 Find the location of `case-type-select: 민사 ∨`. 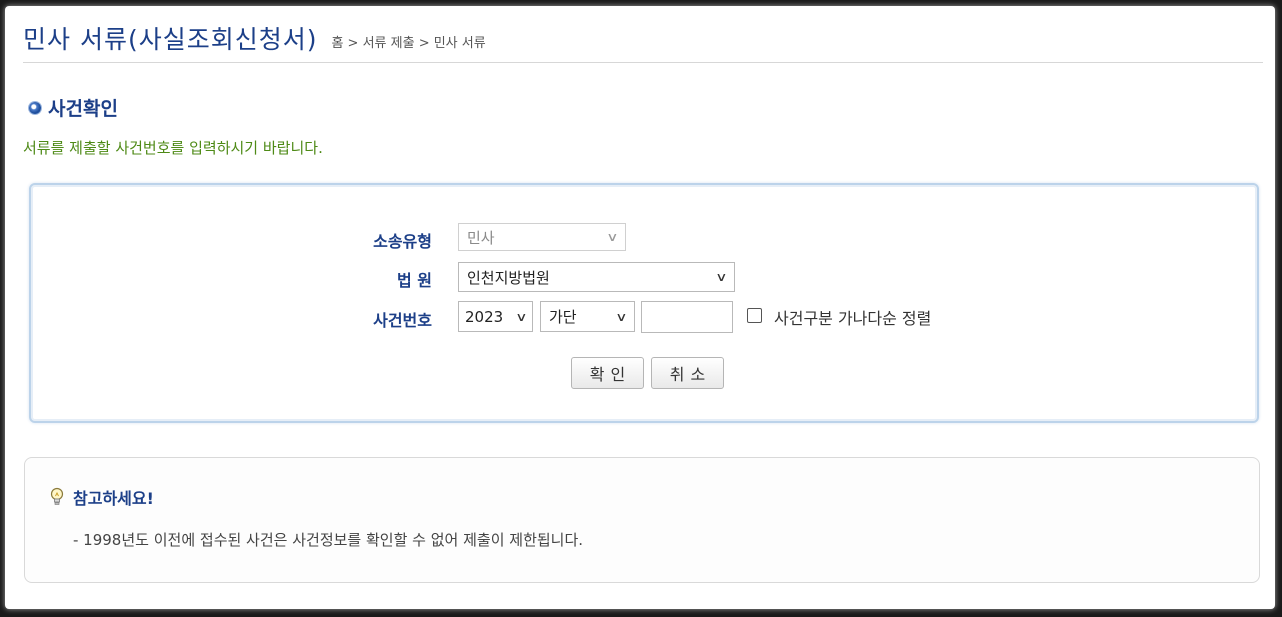

case-type-select: 민사 ∨ is located at coordinates (542, 237).